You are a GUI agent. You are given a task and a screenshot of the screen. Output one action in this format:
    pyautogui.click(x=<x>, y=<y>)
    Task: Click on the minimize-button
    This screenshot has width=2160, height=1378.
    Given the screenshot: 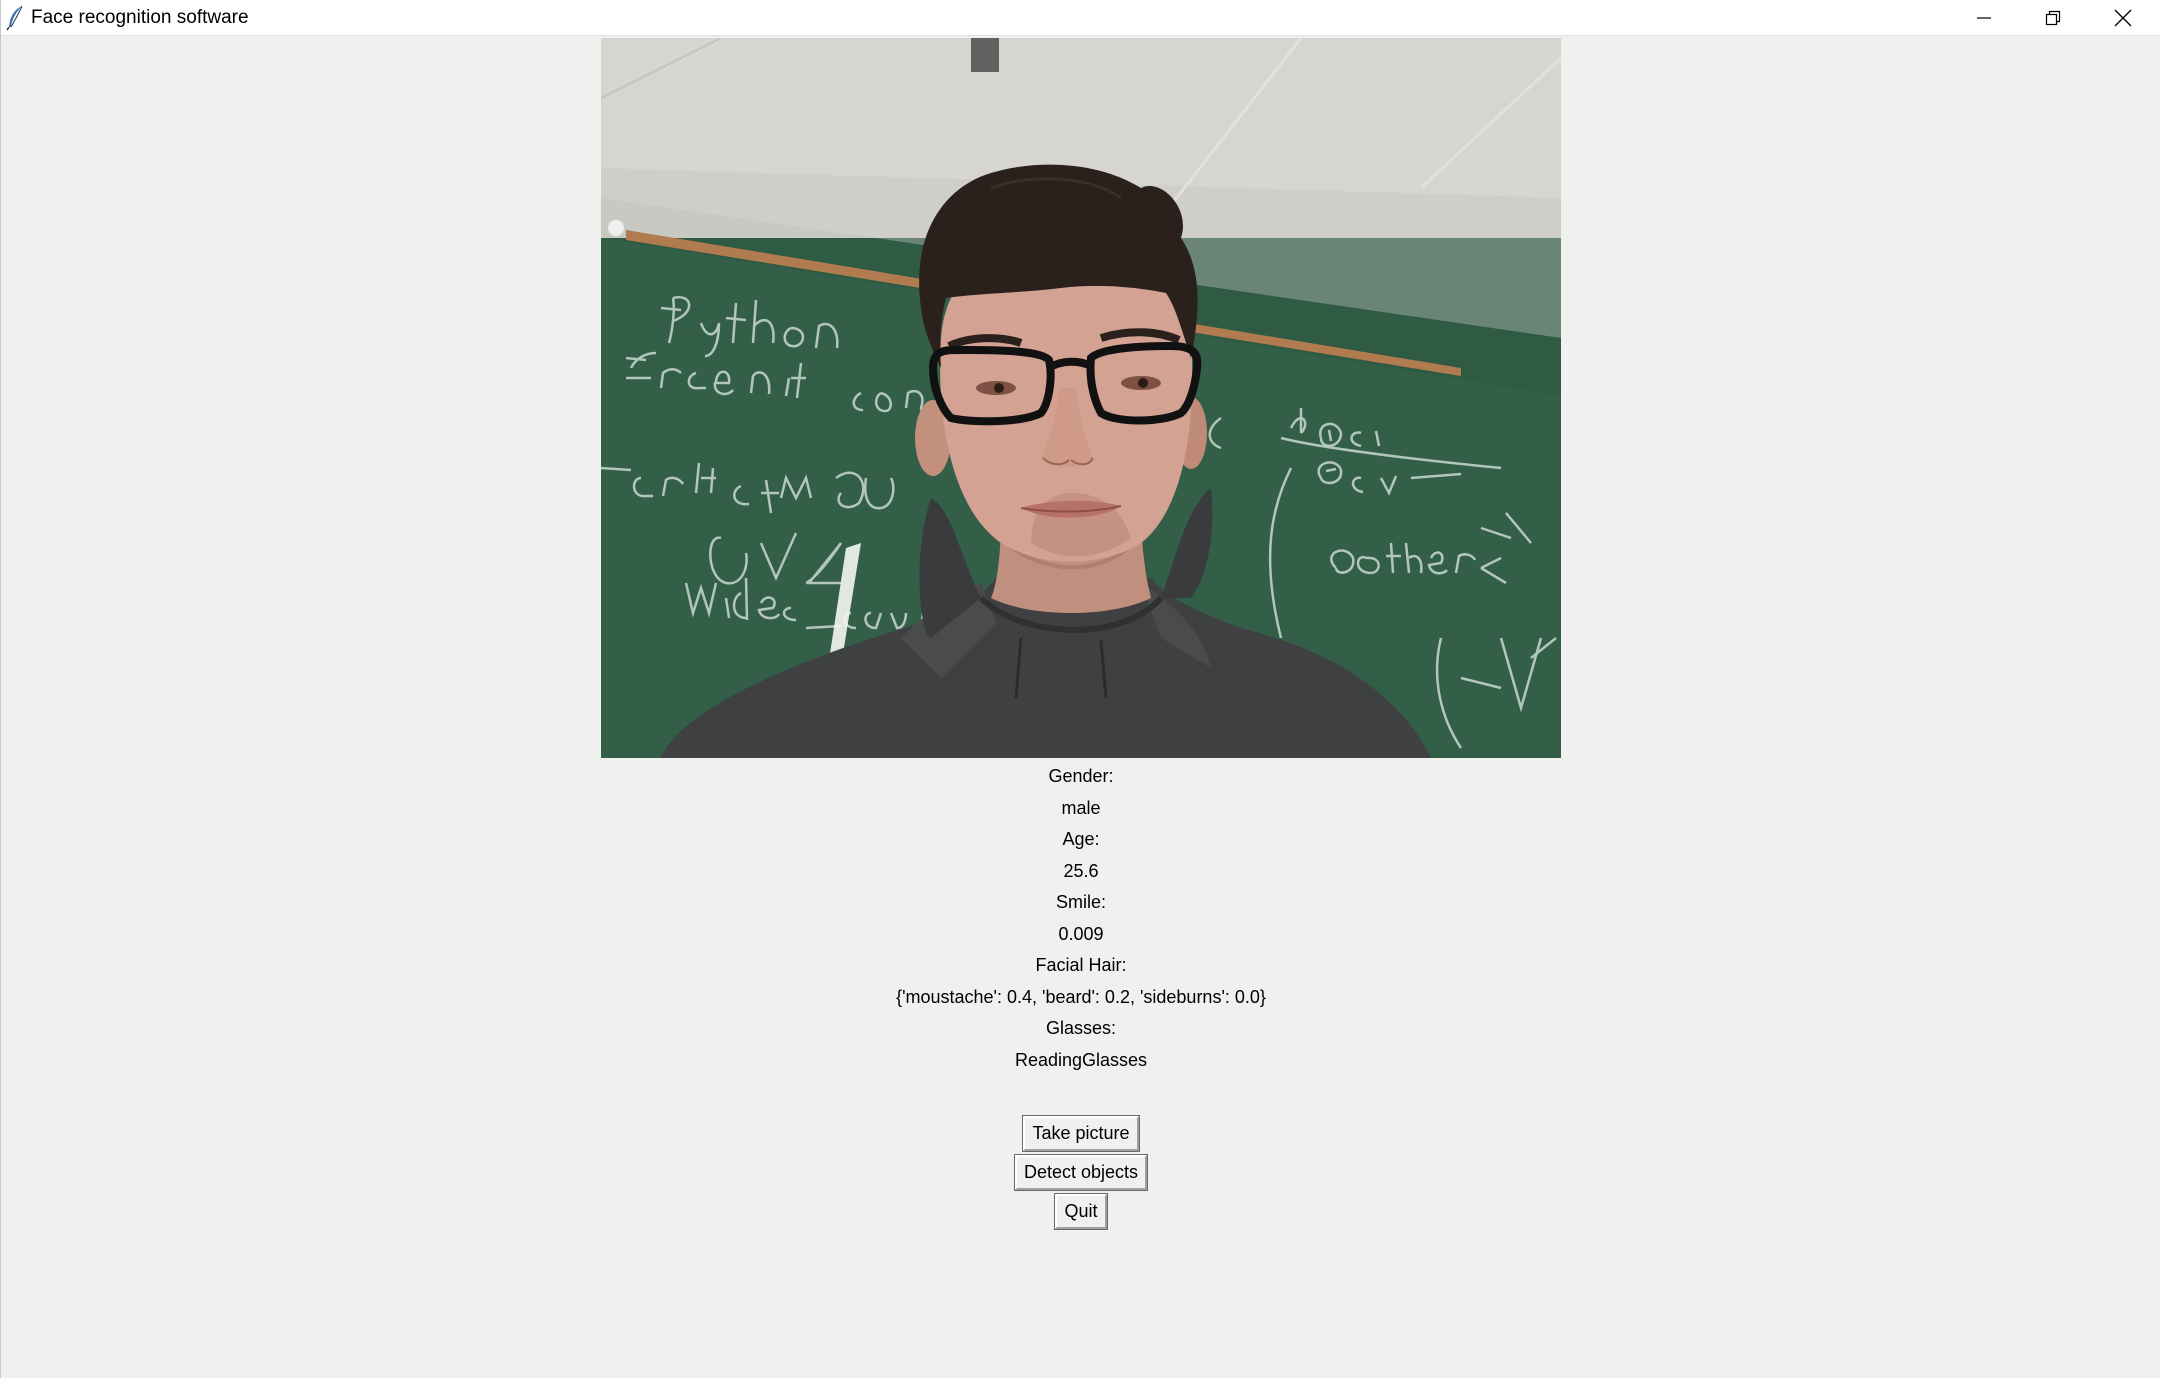 What is the action you would take?
    pyautogui.click(x=1984, y=18)
    